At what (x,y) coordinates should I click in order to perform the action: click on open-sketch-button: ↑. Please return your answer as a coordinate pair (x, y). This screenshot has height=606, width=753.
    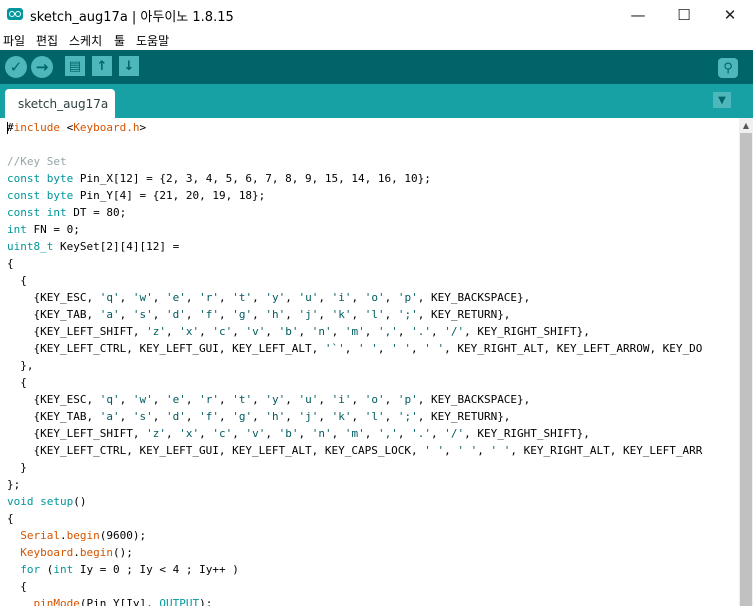
    Looking at the image, I should click on (102, 66).